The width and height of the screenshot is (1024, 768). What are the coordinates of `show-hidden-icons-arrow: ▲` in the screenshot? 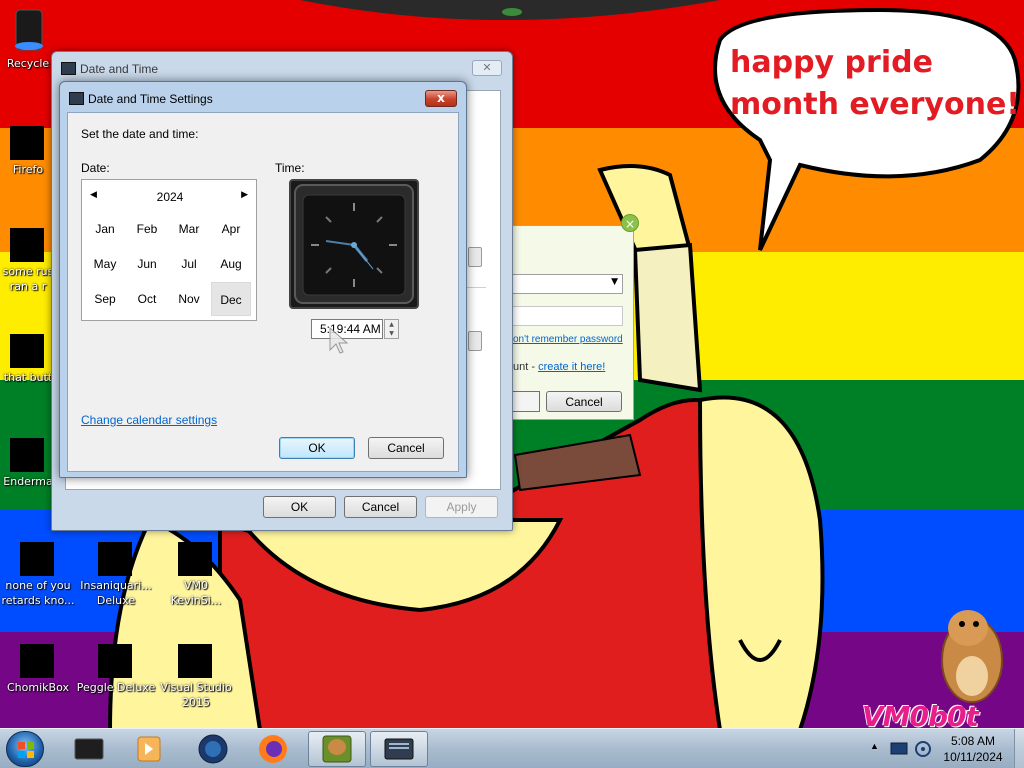 It's located at (874, 746).